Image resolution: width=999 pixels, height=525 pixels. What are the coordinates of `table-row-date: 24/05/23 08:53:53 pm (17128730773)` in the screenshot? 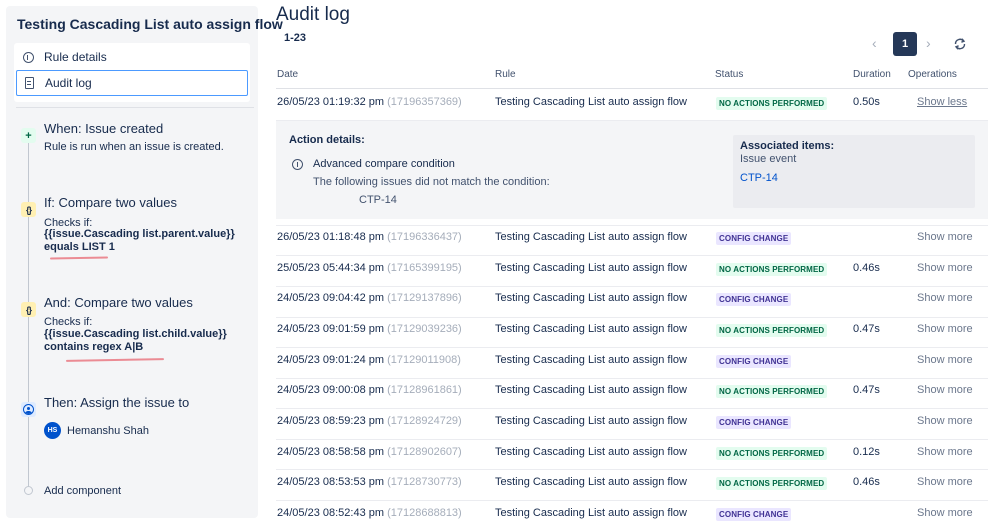 It's located at (369, 482).